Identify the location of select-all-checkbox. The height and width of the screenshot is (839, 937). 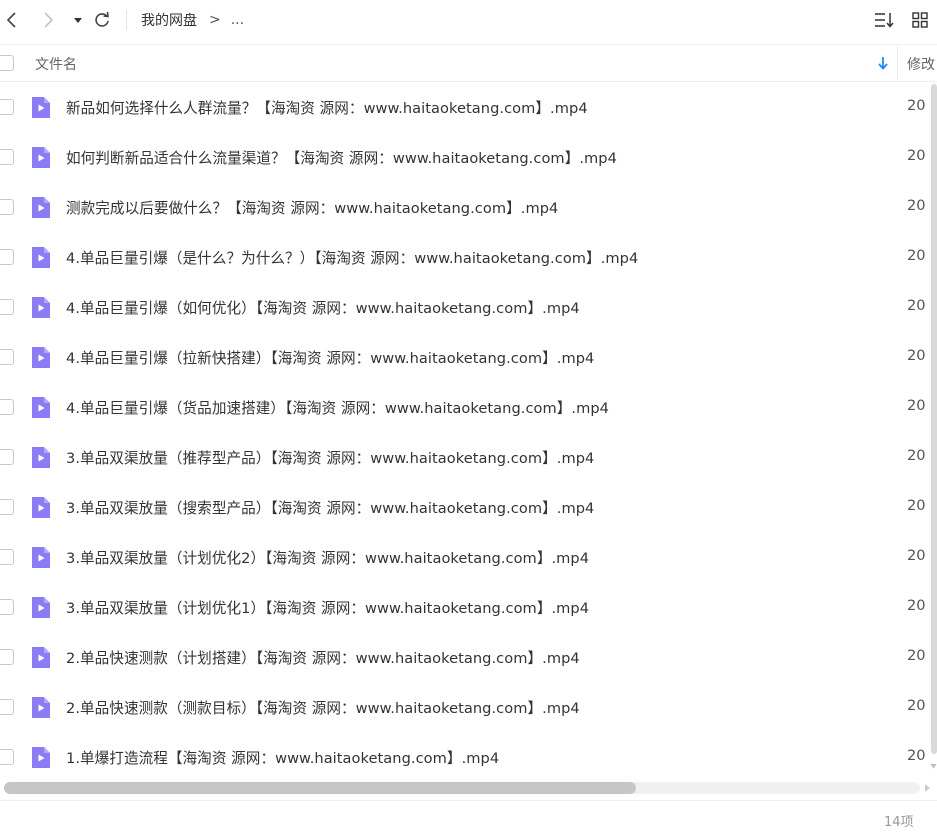
(7, 63).